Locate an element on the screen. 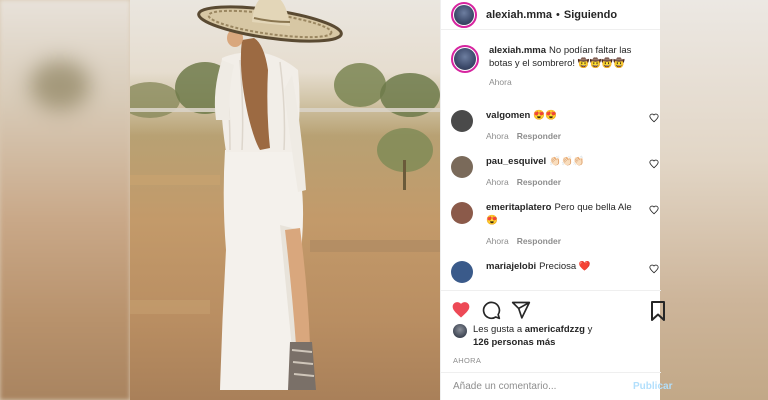 The image size is (768, 400). likes-prefix: Les gusta a is located at coordinates (499, 329).